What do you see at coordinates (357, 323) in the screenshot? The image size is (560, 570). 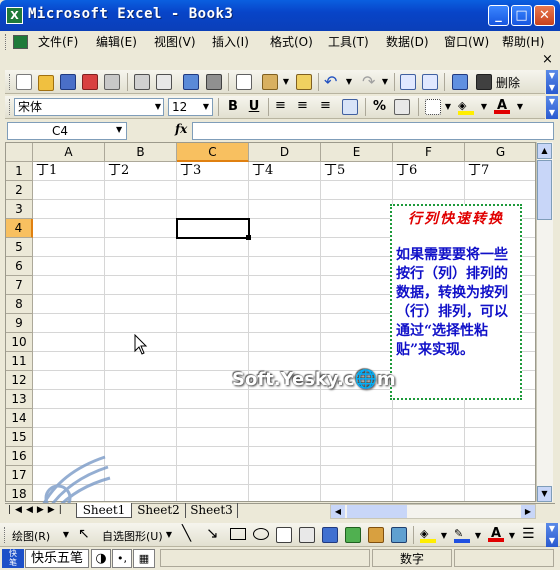 I see `cell-E9` at bounding box center [357, 323].